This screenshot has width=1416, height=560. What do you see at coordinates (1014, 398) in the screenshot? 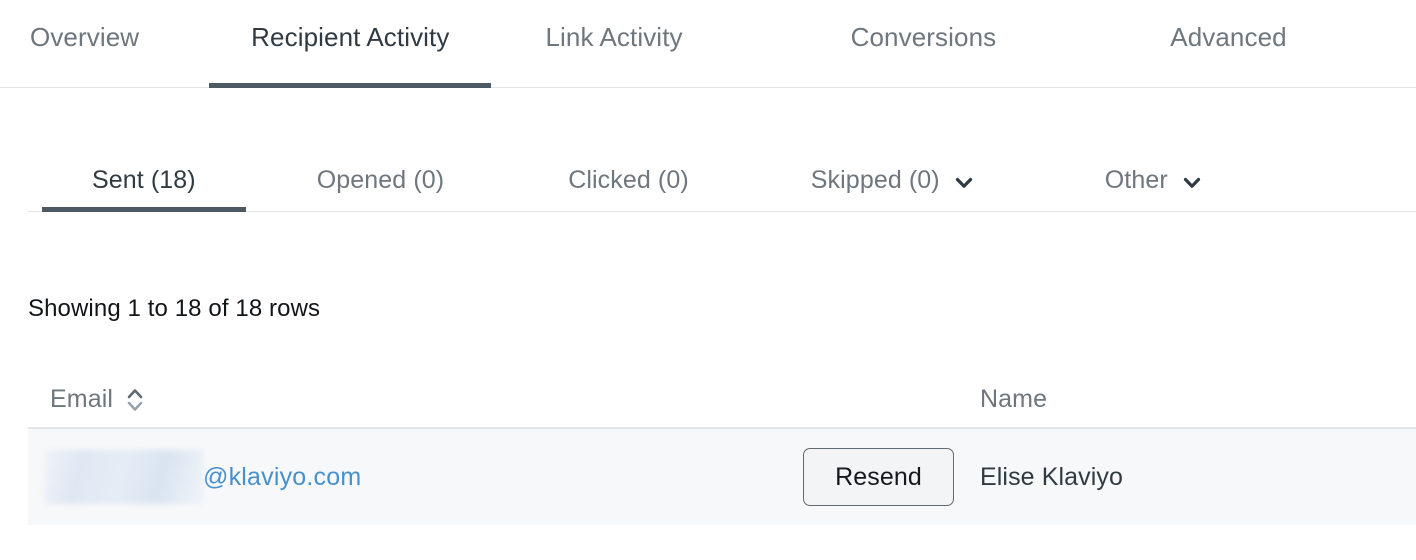
I see `column-header-name-label: Name` at bounding box center [1014, 398].